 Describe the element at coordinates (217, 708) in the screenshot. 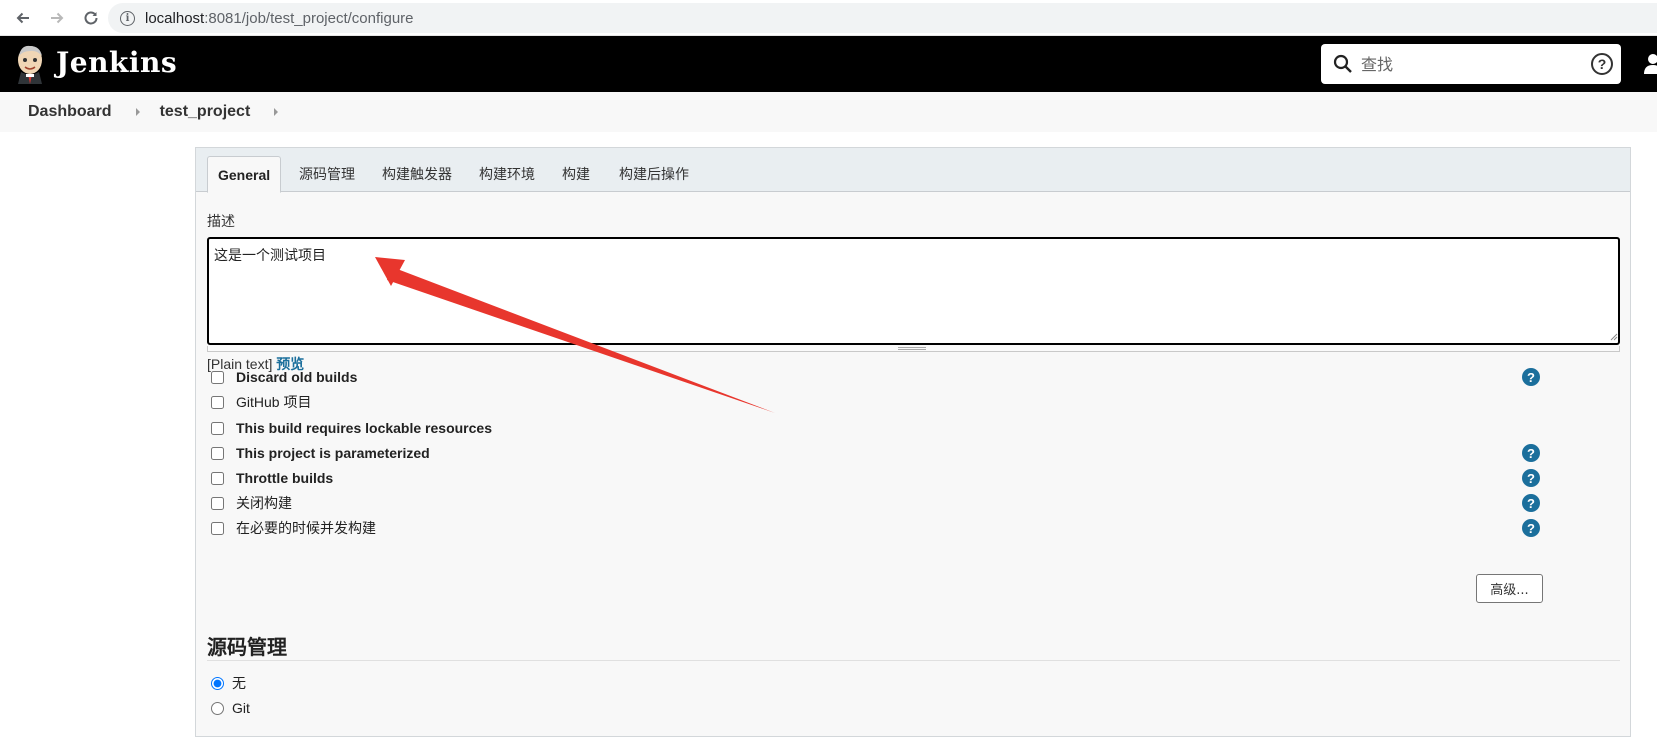

I see `scm-git-radio` at that location.